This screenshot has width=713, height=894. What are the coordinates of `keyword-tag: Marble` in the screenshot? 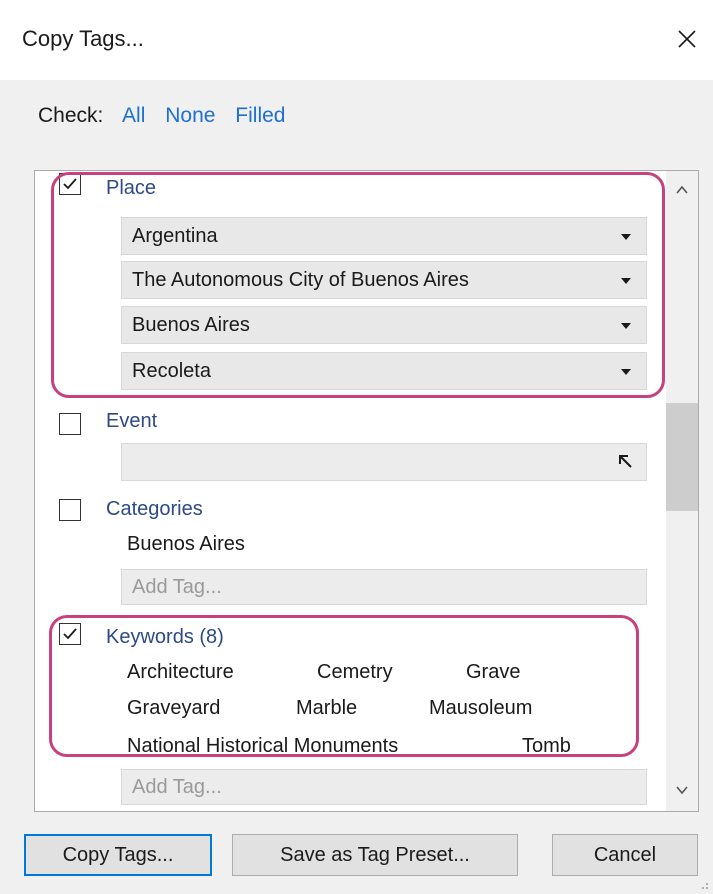 It's located at (326, 708).